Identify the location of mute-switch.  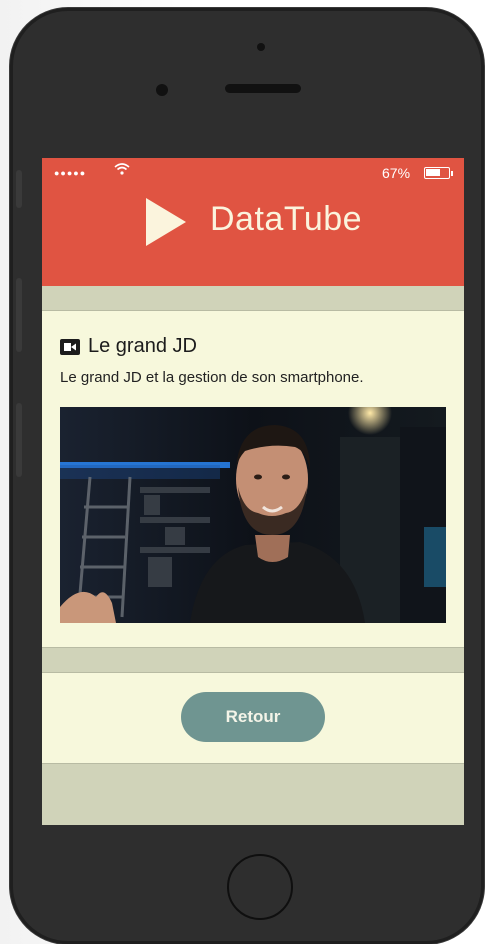
(19, 189).